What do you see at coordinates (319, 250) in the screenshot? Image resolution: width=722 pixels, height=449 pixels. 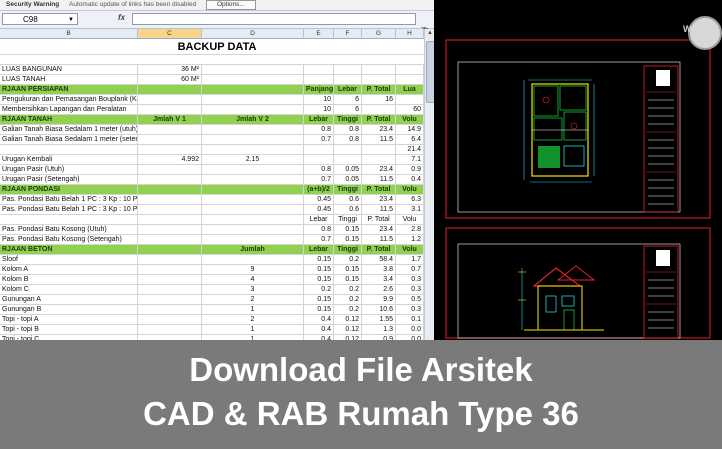 I see `table-cell: Lebar` at bounding box center [319, 250].